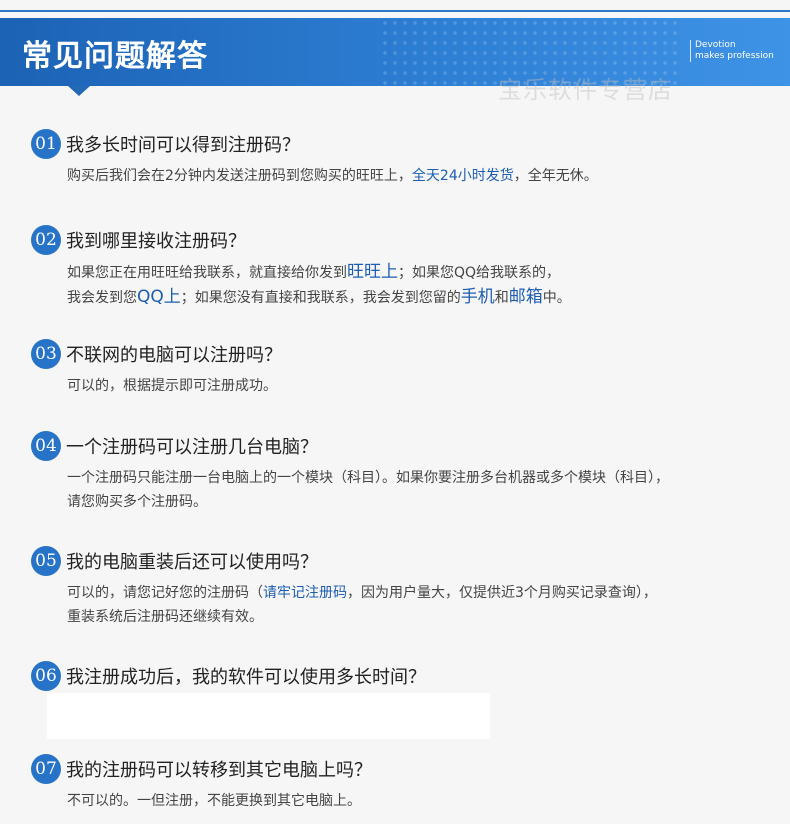 The width and height of the screenshot is (790, 824). I want to click on question-number-badge: 07, so click(46, 769).